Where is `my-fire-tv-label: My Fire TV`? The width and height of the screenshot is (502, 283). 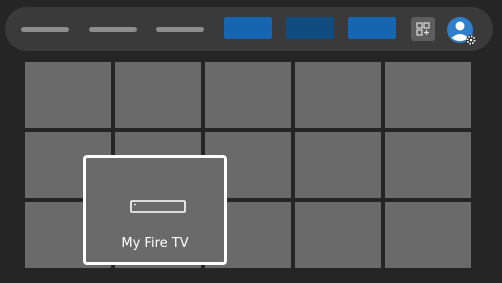
my-fire-tv-label: My Fire TV is located at coordinates (155, 243).